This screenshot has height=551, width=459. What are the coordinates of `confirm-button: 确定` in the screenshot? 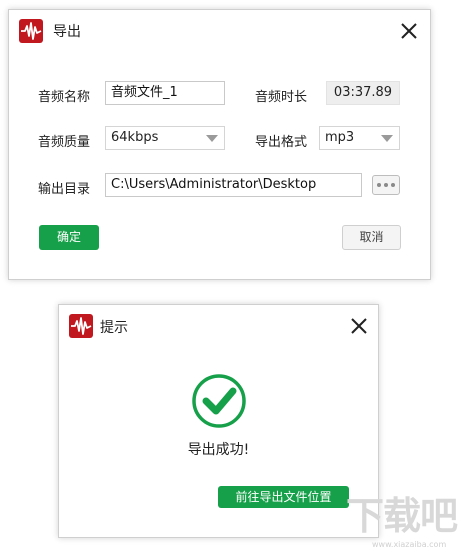 It's located at (69, 237).